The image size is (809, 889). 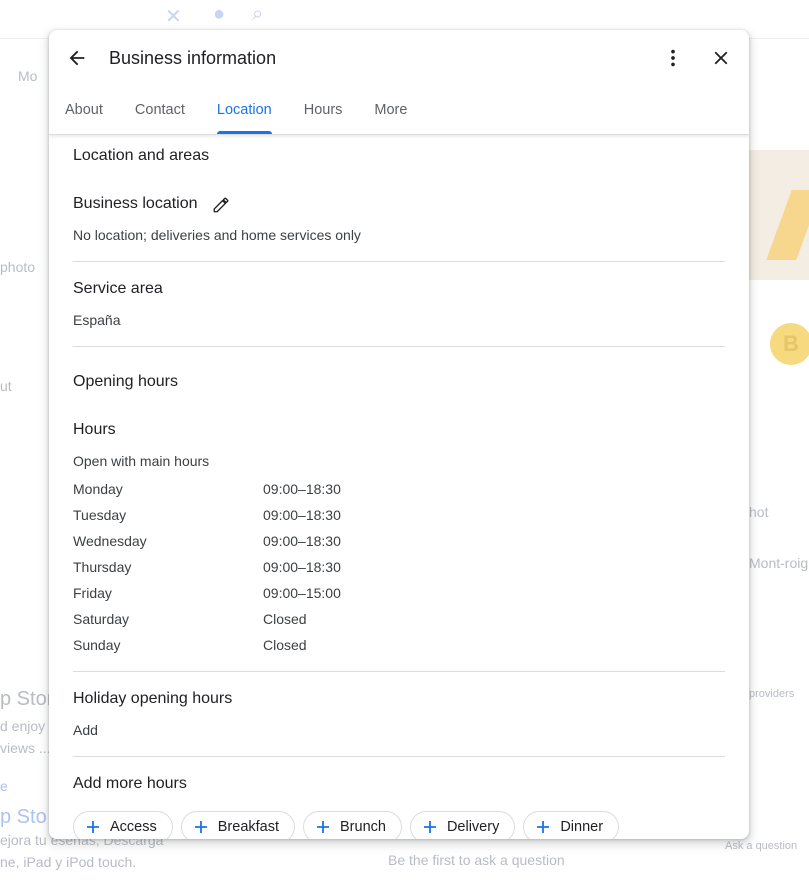 I want to click on clear-icon: ✕, so click(x=173, y=17).